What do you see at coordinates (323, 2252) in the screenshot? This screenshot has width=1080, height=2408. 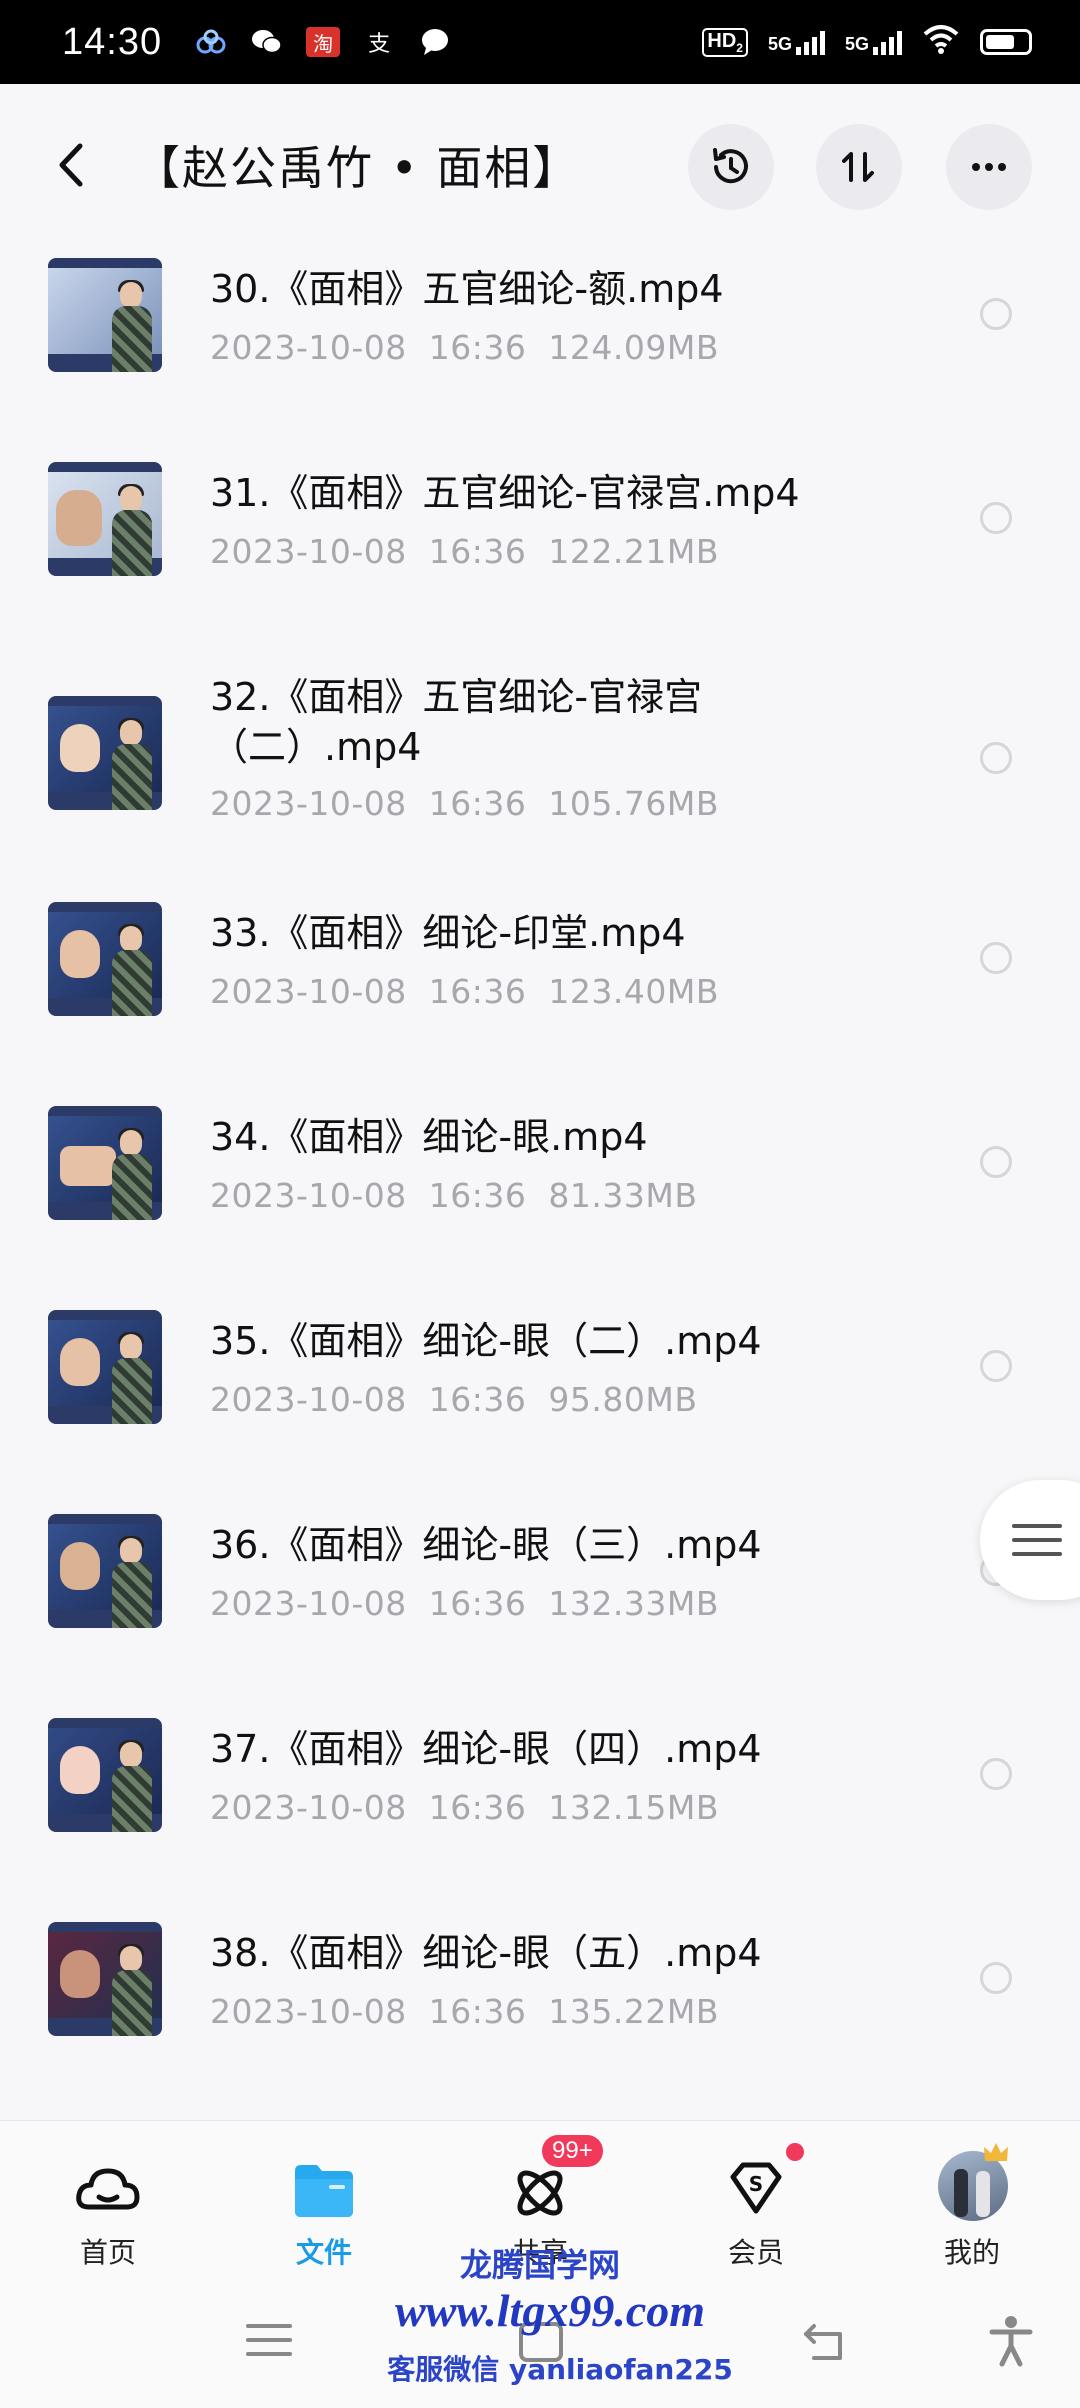 I see `nav-label: 文件` at bounding box center [323, 2252].